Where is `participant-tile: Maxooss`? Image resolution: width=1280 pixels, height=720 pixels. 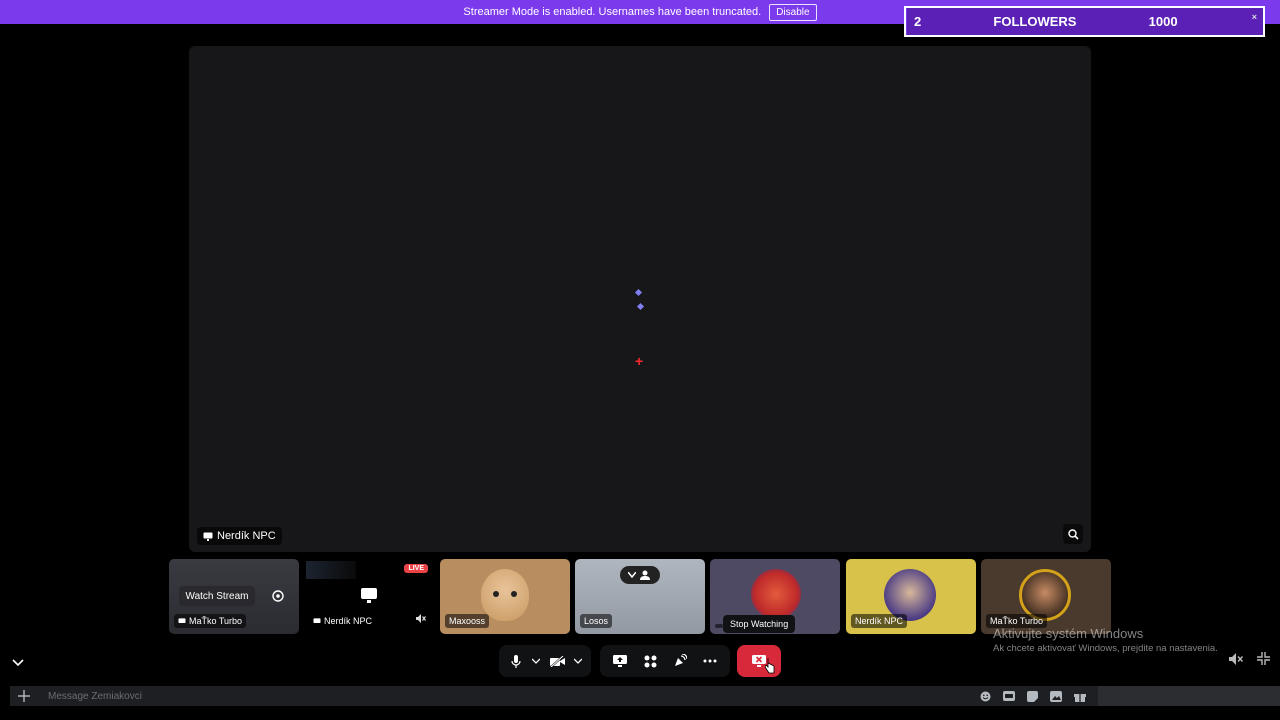
participant-tile: Maxooss is located at coordinates (505, 596).